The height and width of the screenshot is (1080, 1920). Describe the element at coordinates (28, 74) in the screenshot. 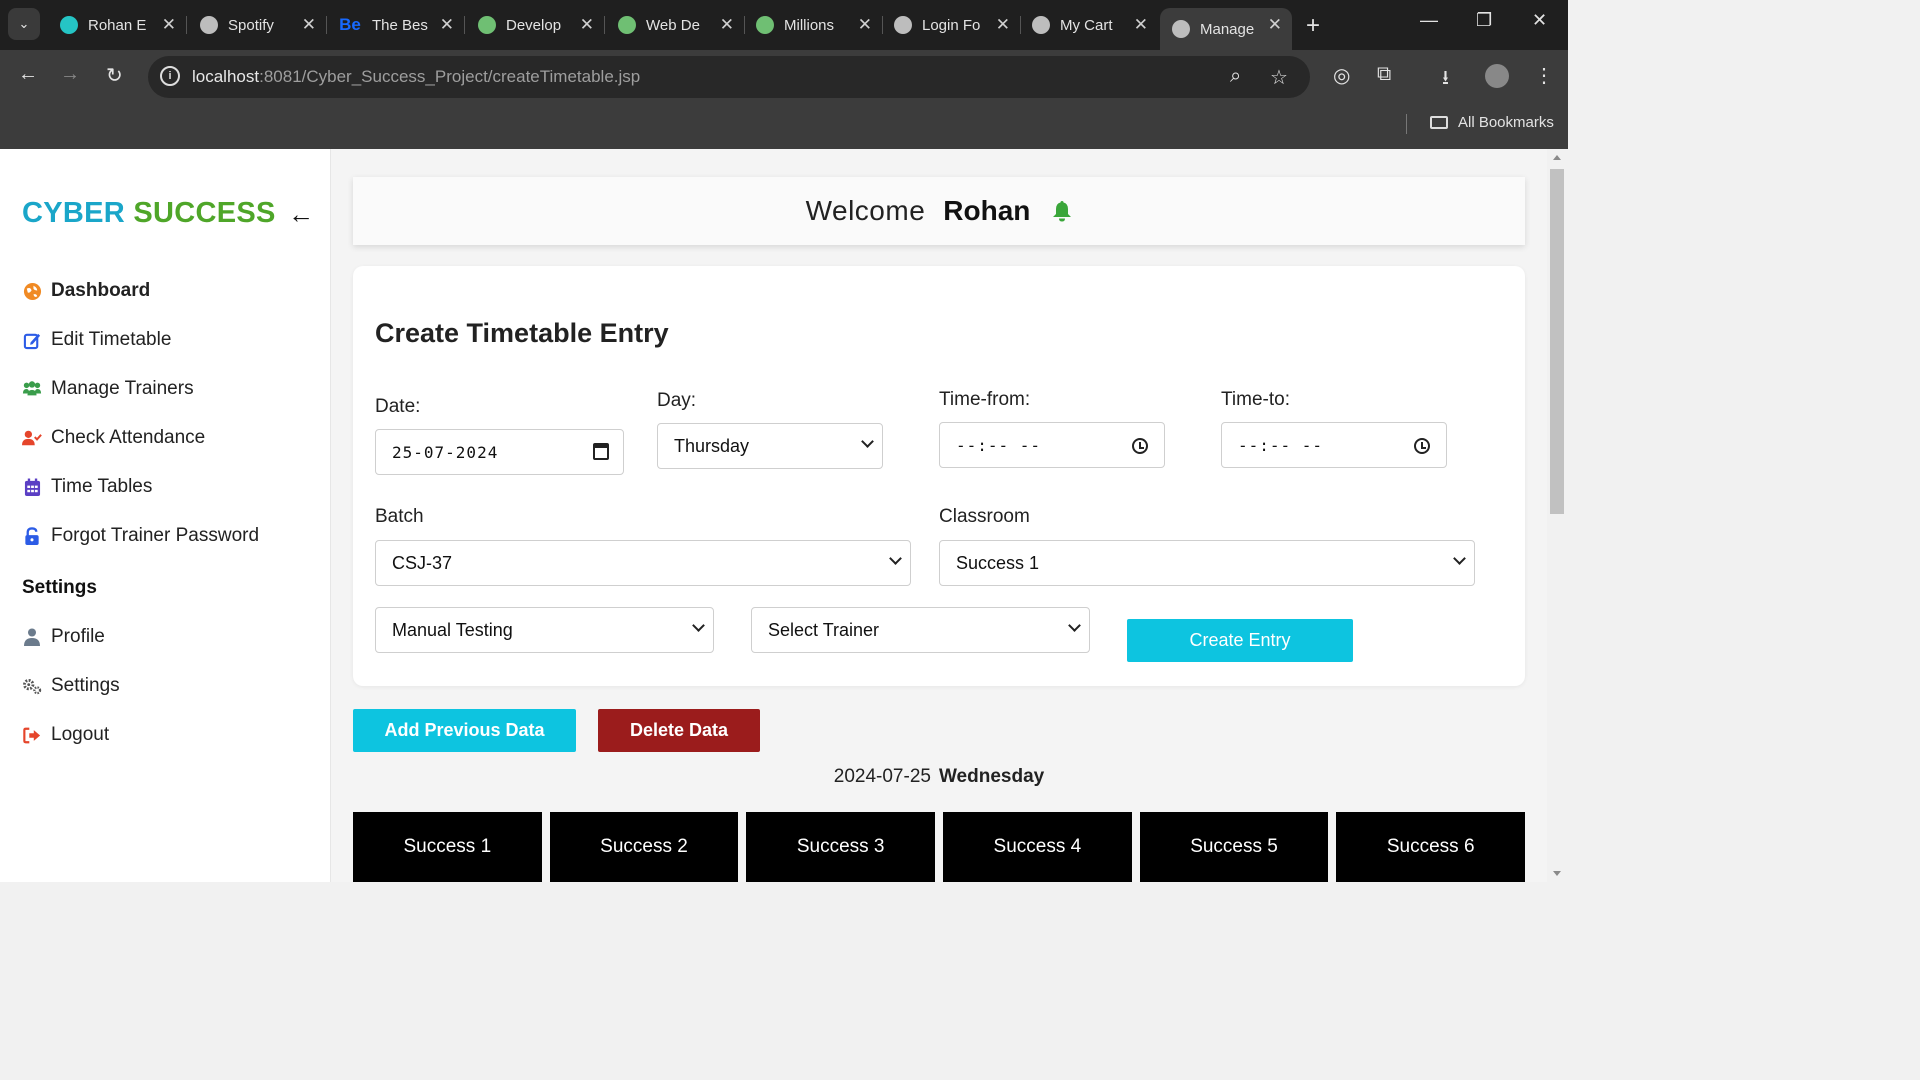

I see `back-icon: ←` at that location.